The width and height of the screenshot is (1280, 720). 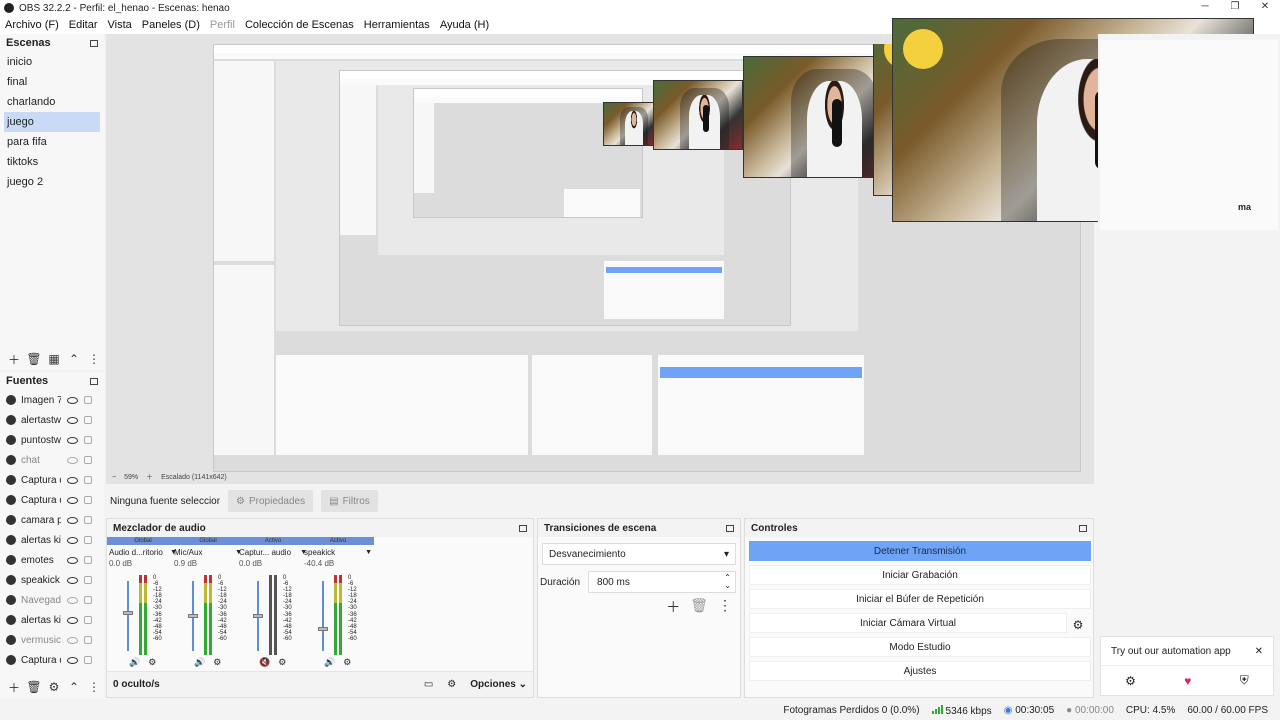 What do you see at coordinates (498, 684) in the screenshot?
I see `options-dropdown: Opciones ⌄` at bounding box center [498, 684].